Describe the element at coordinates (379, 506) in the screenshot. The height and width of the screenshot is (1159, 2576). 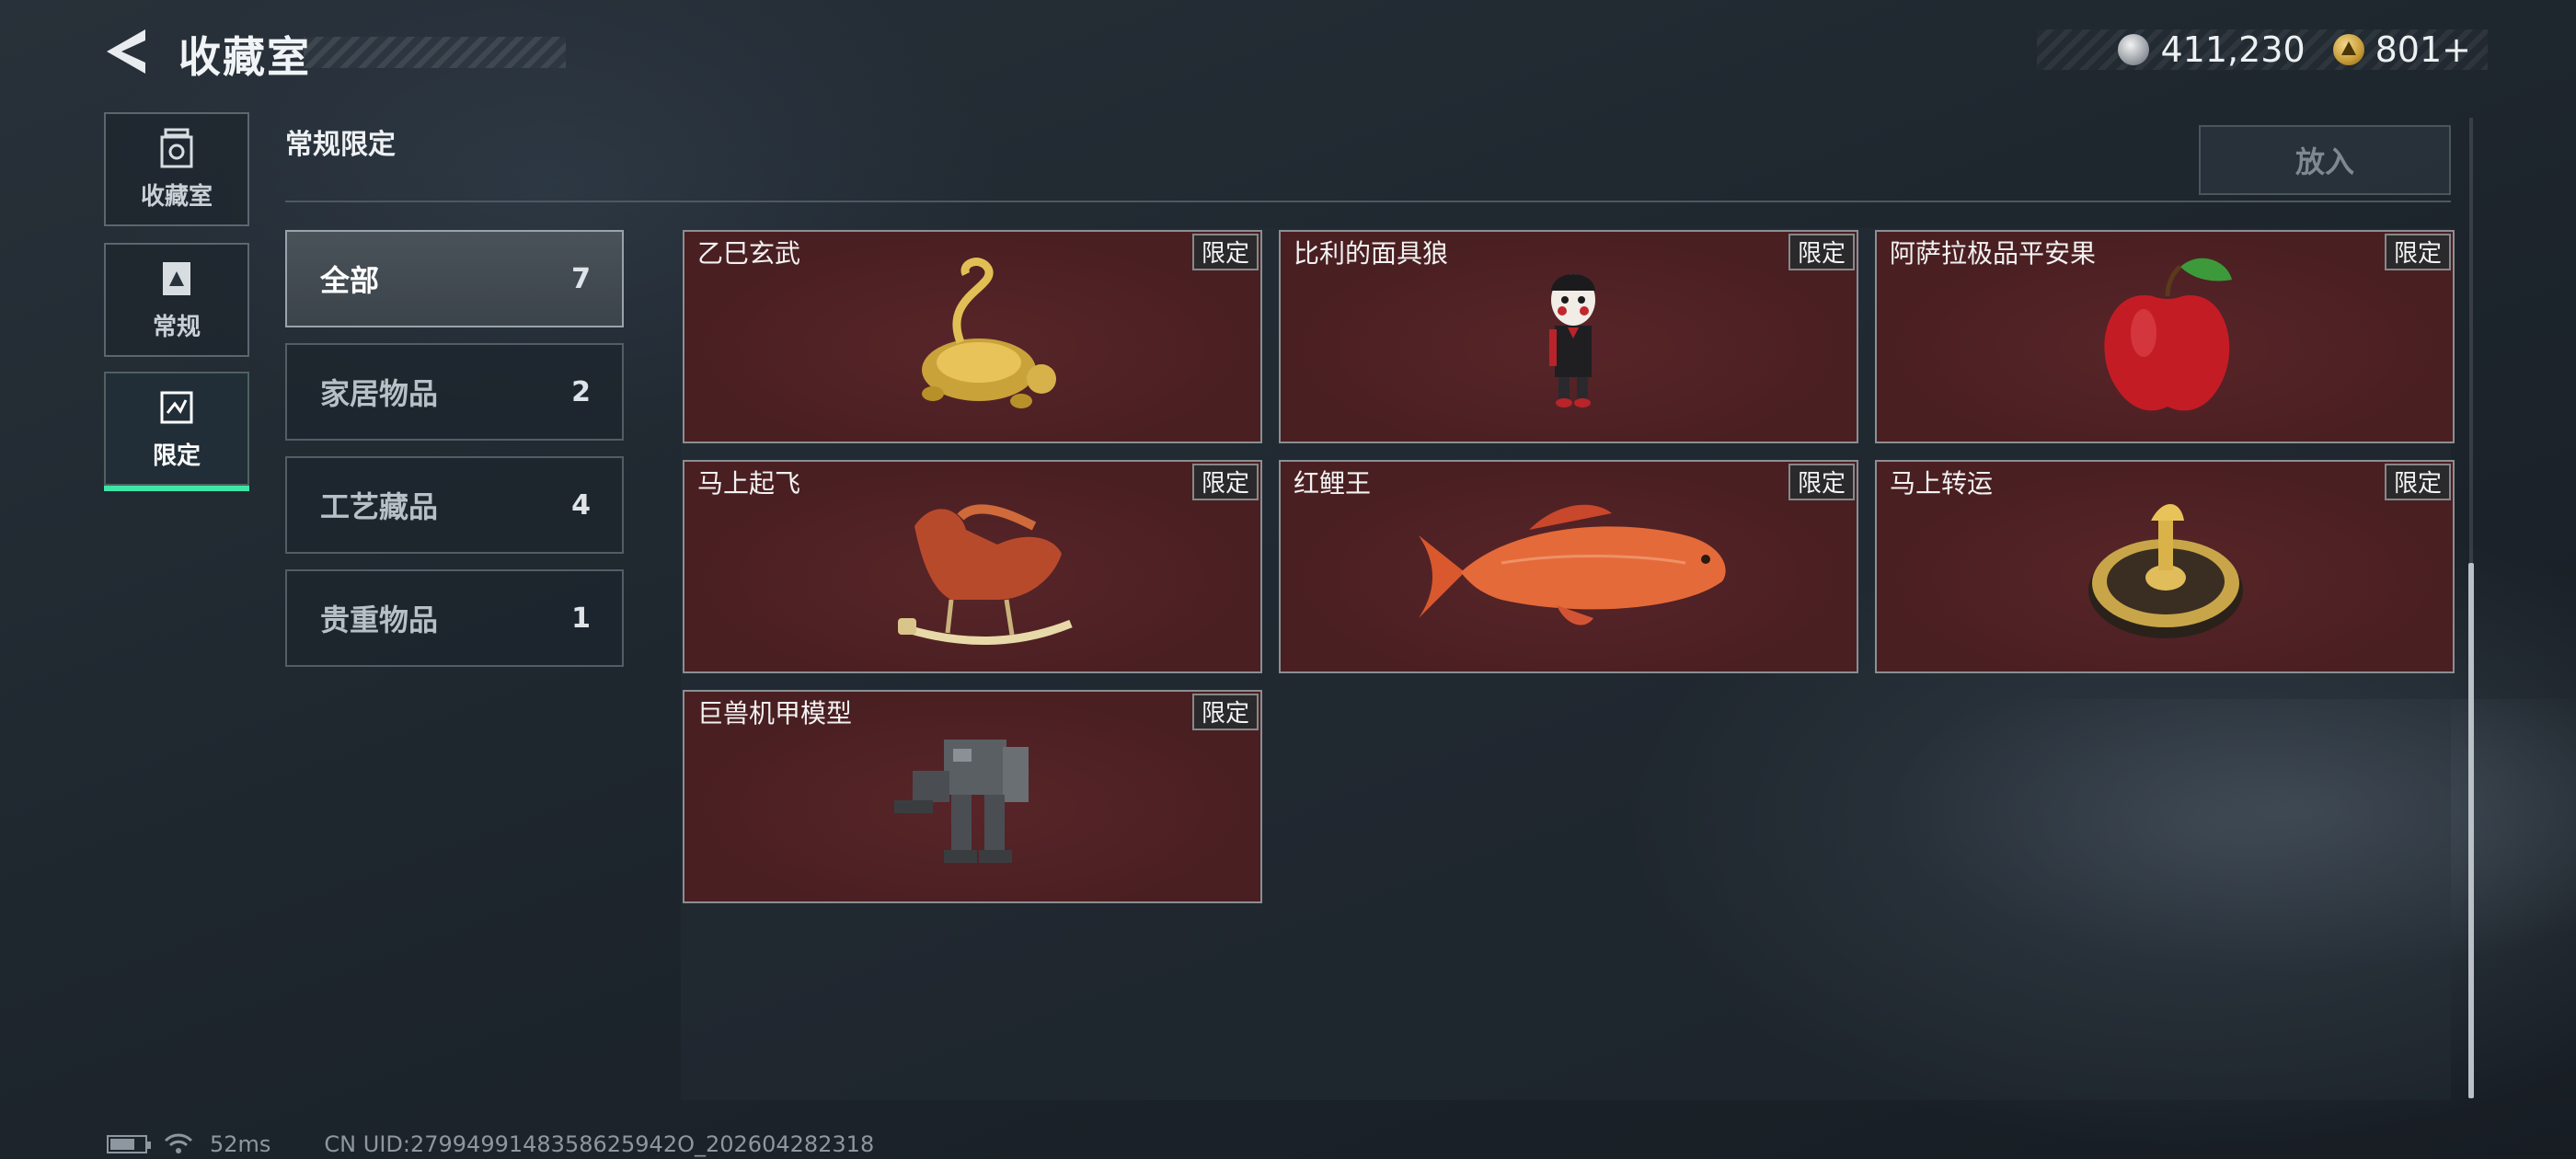
I see `category-name: 工艺藏品` at that location.